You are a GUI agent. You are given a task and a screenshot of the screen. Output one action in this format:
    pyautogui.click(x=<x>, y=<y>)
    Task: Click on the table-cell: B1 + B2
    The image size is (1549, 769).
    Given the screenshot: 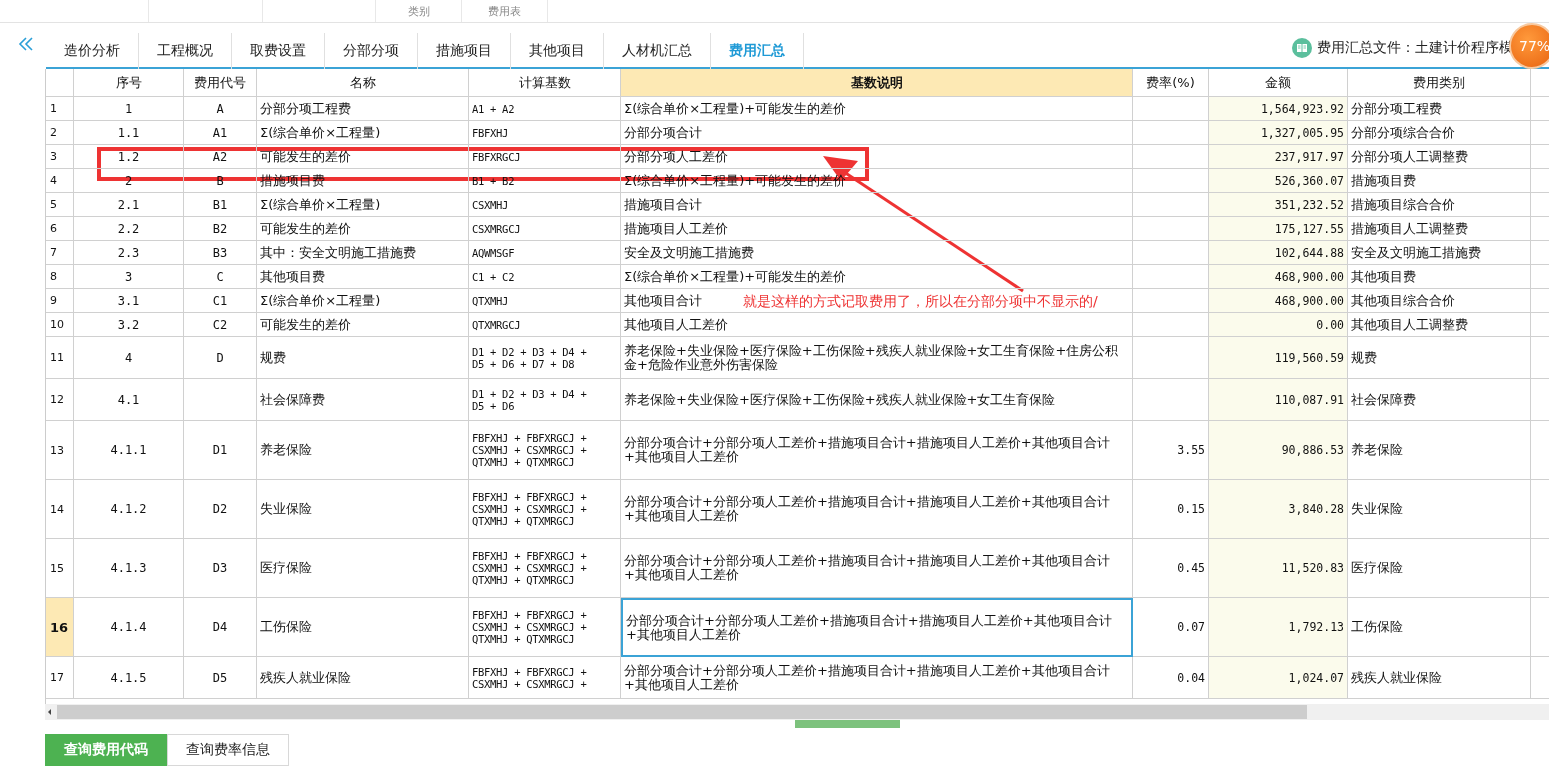 What is the action you would take?
    pyautogui.click(x=545, y=181)
    